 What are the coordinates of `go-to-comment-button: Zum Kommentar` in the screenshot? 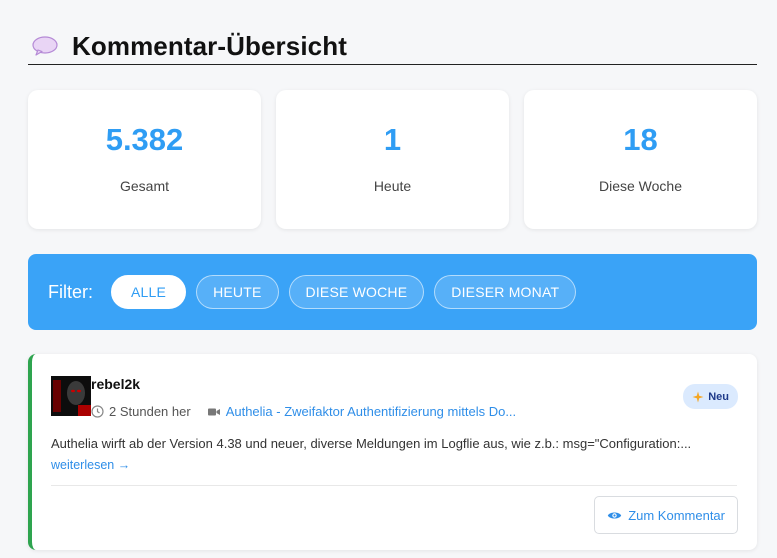 It's located at (666, 515).